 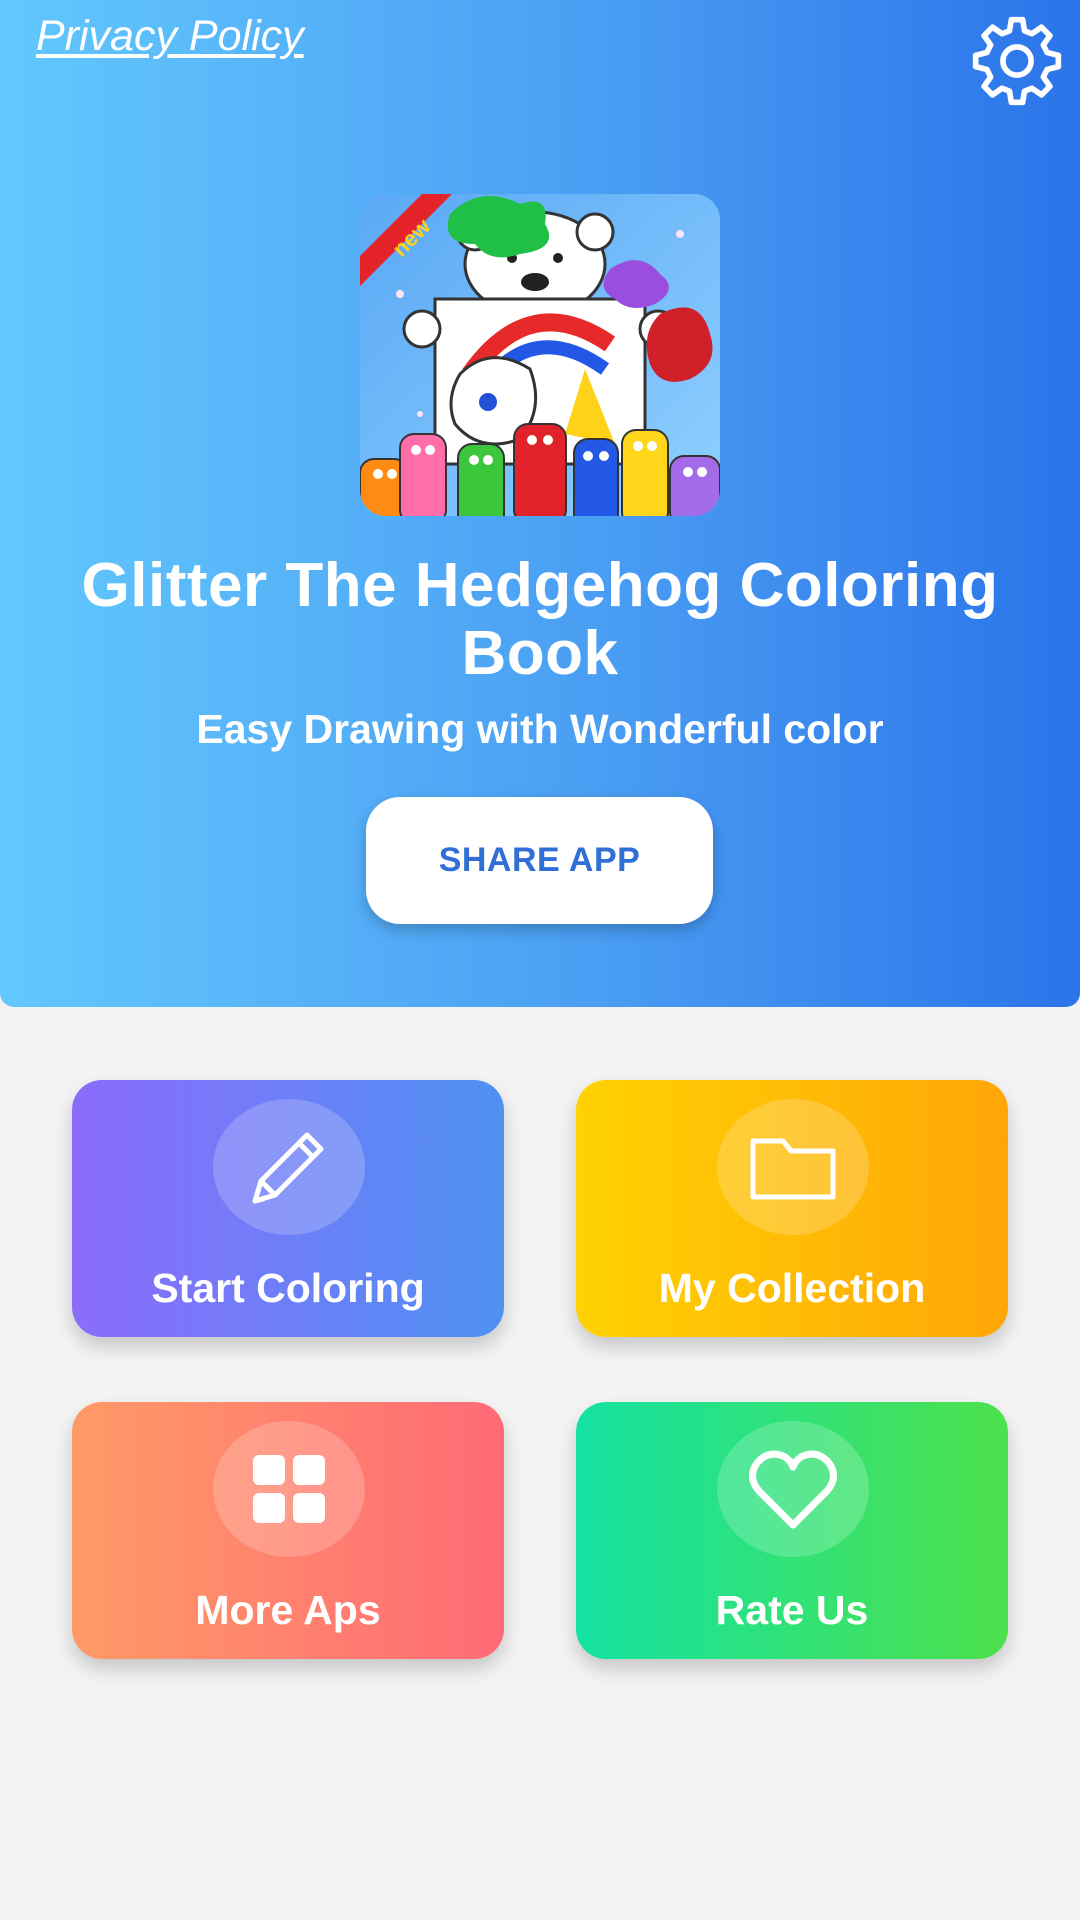 I want to click on app-artwork: new, so click(x=540, y=355).